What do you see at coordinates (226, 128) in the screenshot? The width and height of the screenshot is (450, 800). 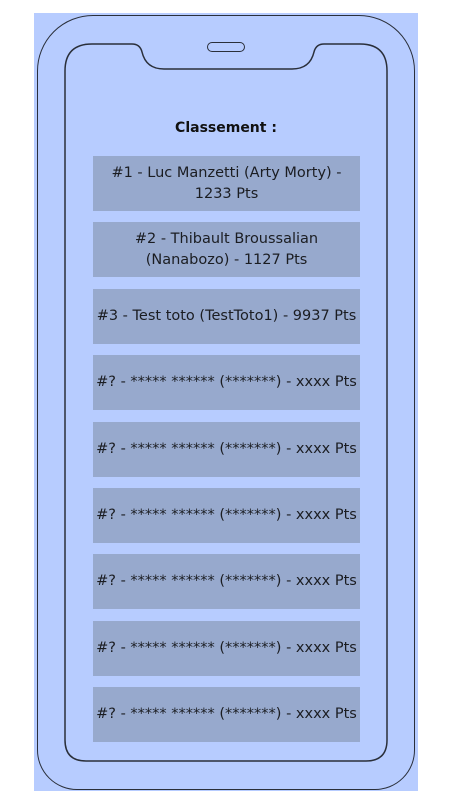 I see `page-title: Classement :` at bounding box center [226, 128].